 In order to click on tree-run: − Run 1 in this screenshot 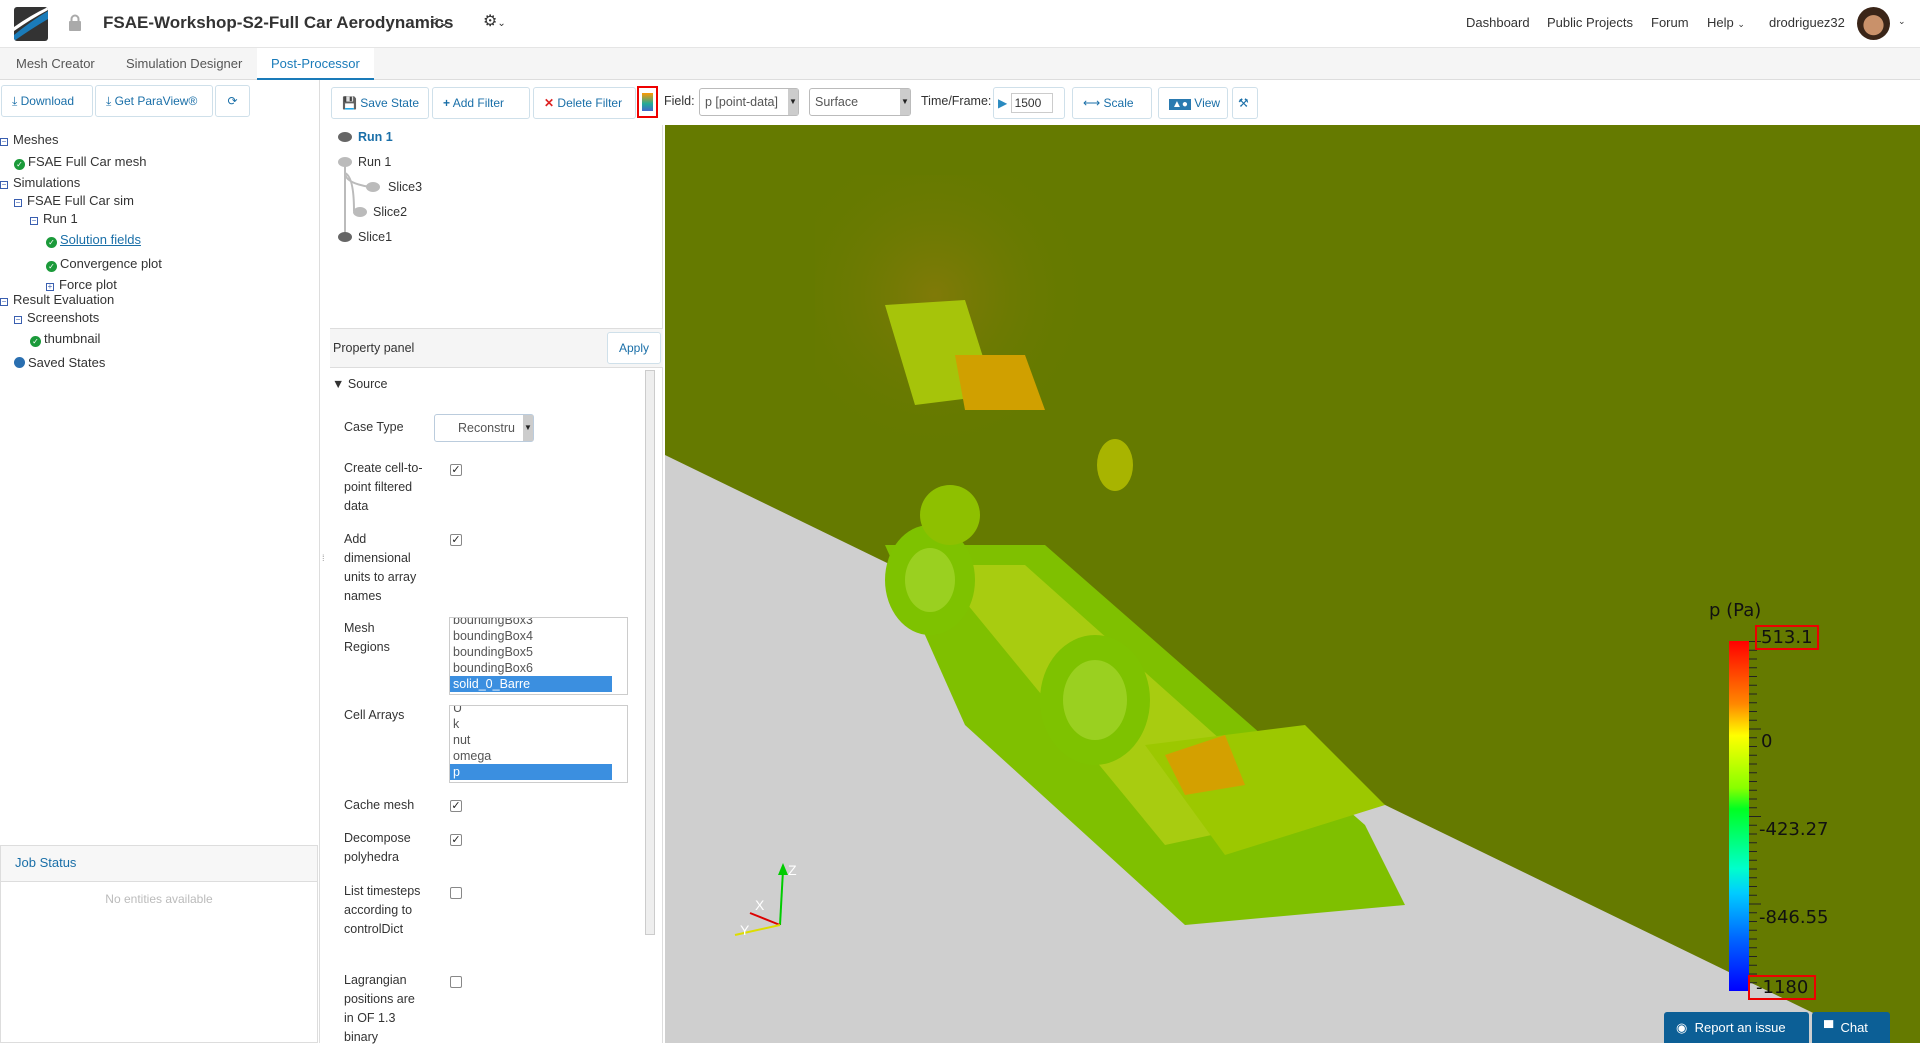, I will do `click(54, 218)`.